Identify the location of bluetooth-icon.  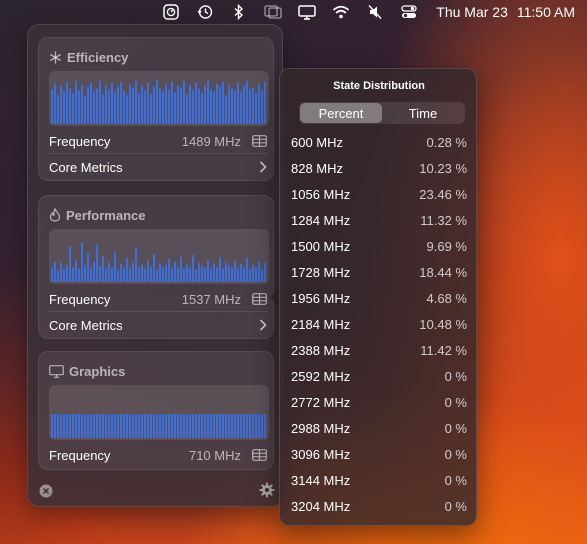
(239, 12).